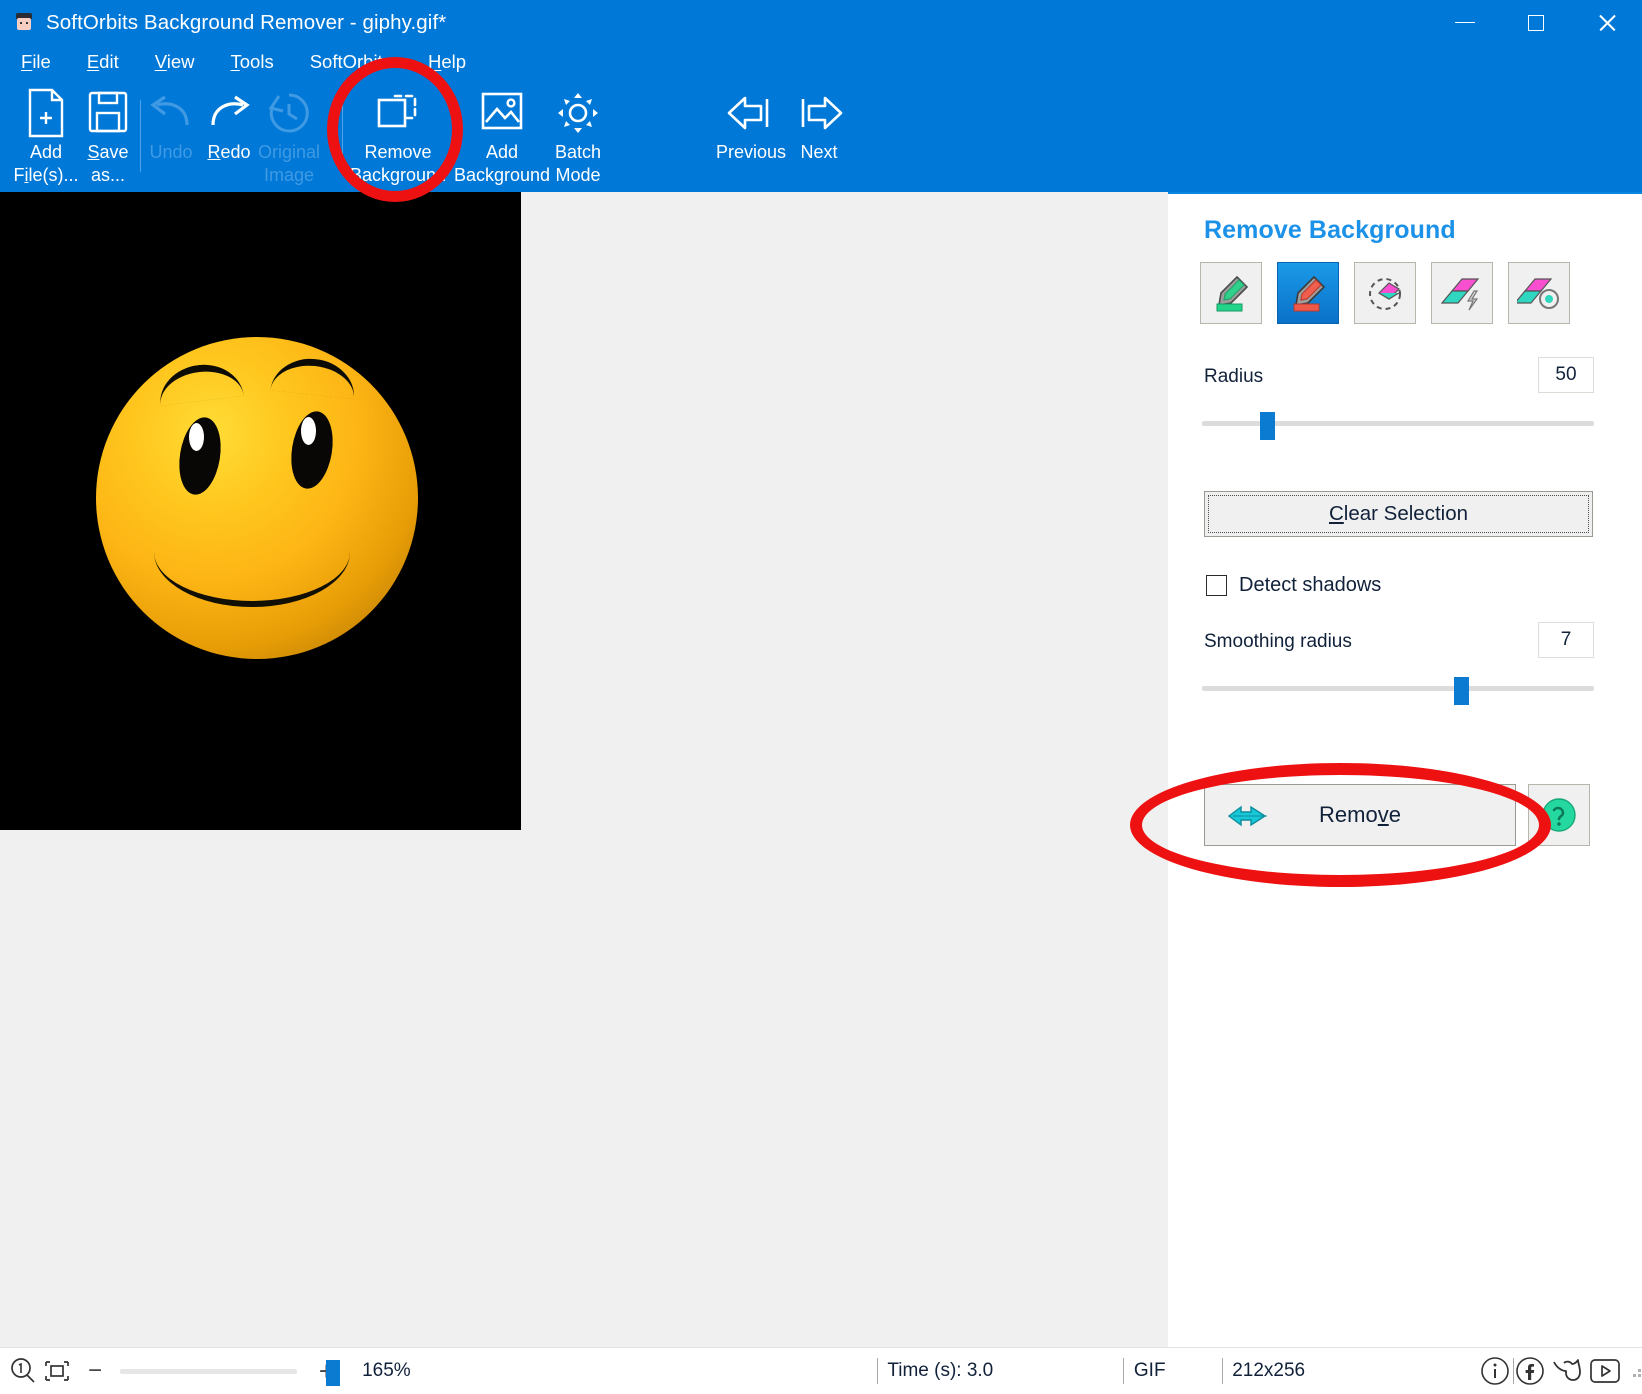  What do you see at coordinates (1461, 691) in the screenshot?
I see `smoothing-slider-thumb` at bounding box center [1461, 691].